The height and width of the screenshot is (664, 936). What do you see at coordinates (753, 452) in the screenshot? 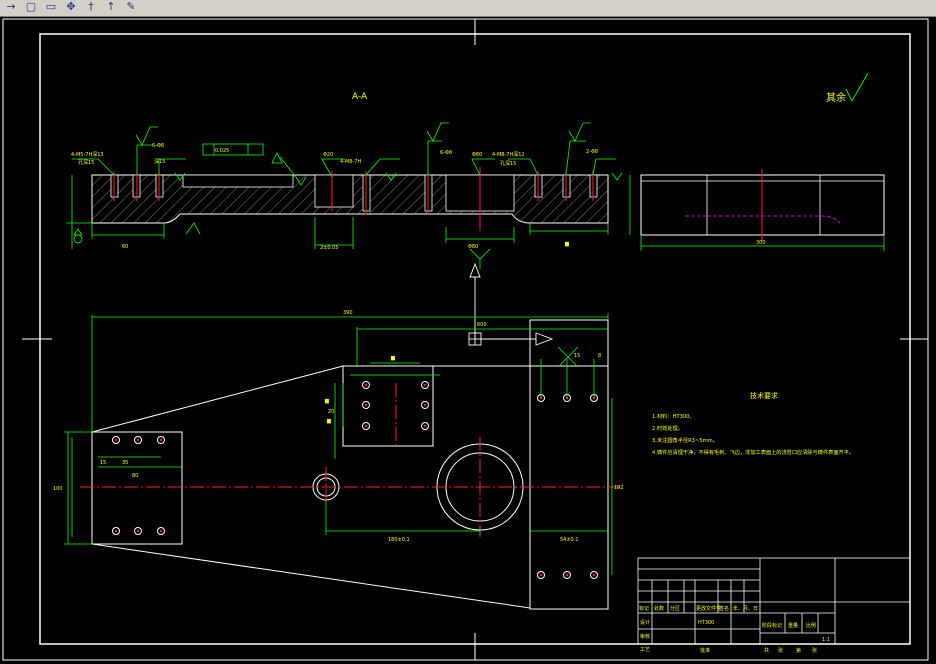
I see `svg-text:4.铸件应清理干净，不得有毛刺、飞边，非加工表面上的浇冒口应: 4.铸件应清理干净，不得有毛刺、飞边，非加工表面上的浇冒口应清除与铸件表面齐平。` at bounding box center [753, 452].